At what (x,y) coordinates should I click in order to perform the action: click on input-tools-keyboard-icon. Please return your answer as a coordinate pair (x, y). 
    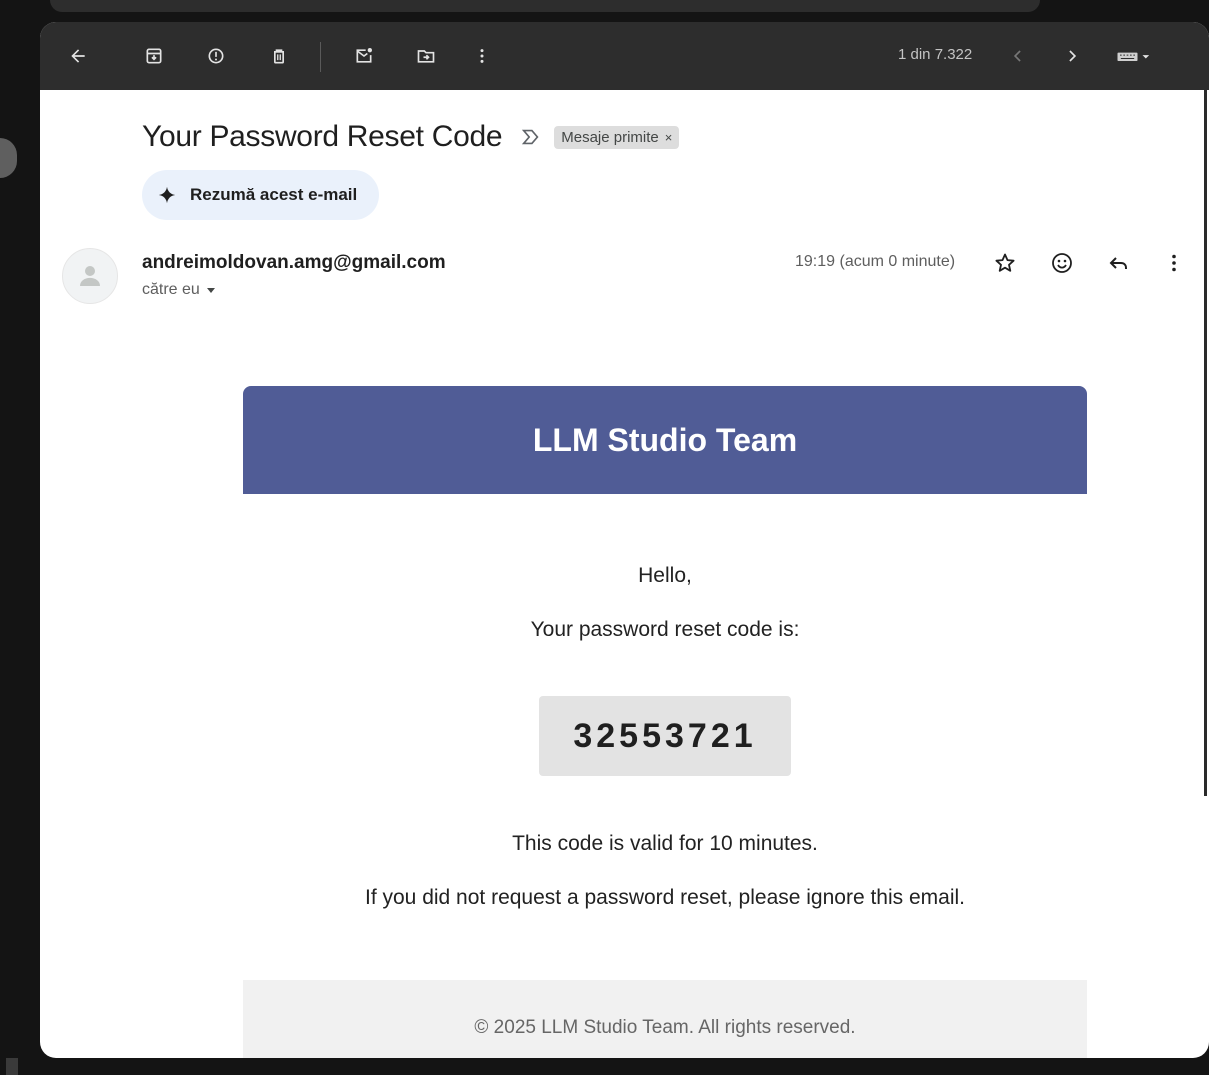
    Looking at the image, I should click on (1135, 56).